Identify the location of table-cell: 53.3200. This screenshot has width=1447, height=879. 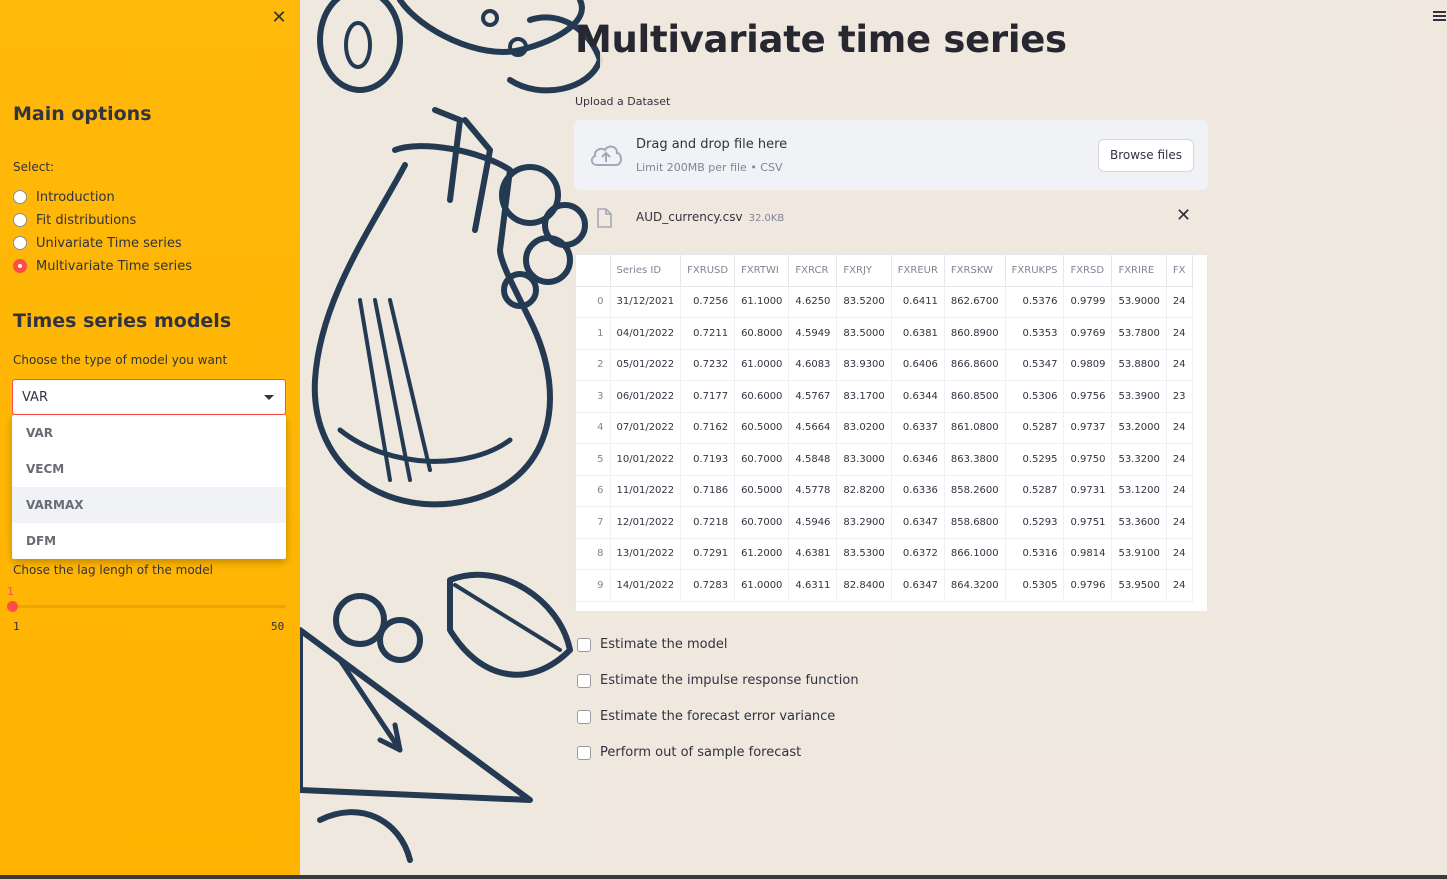
(1139, 459).